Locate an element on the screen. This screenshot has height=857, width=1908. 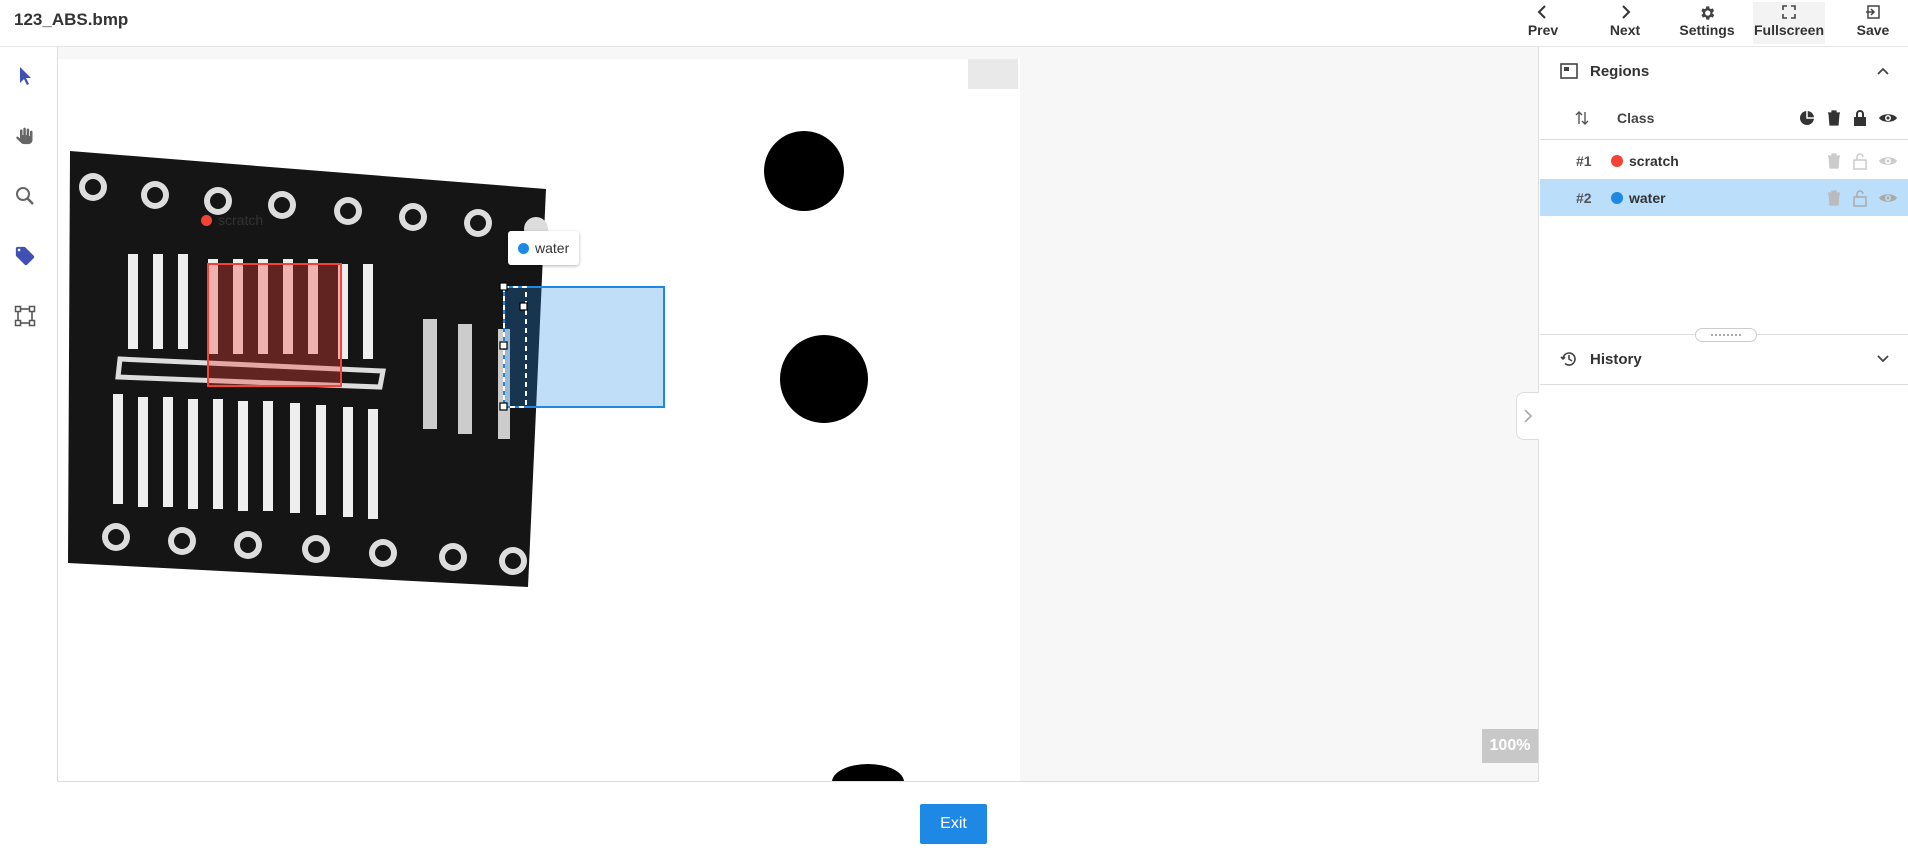
regions-icon is located at coordinates (1569, 71).